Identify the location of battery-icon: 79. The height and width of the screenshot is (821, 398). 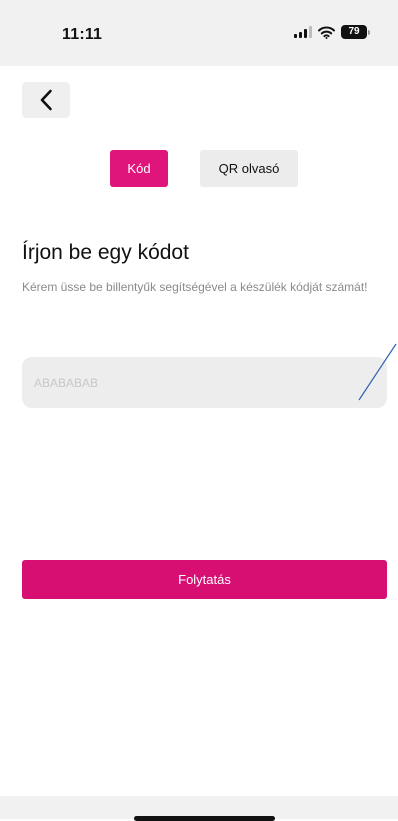
(355, 32).